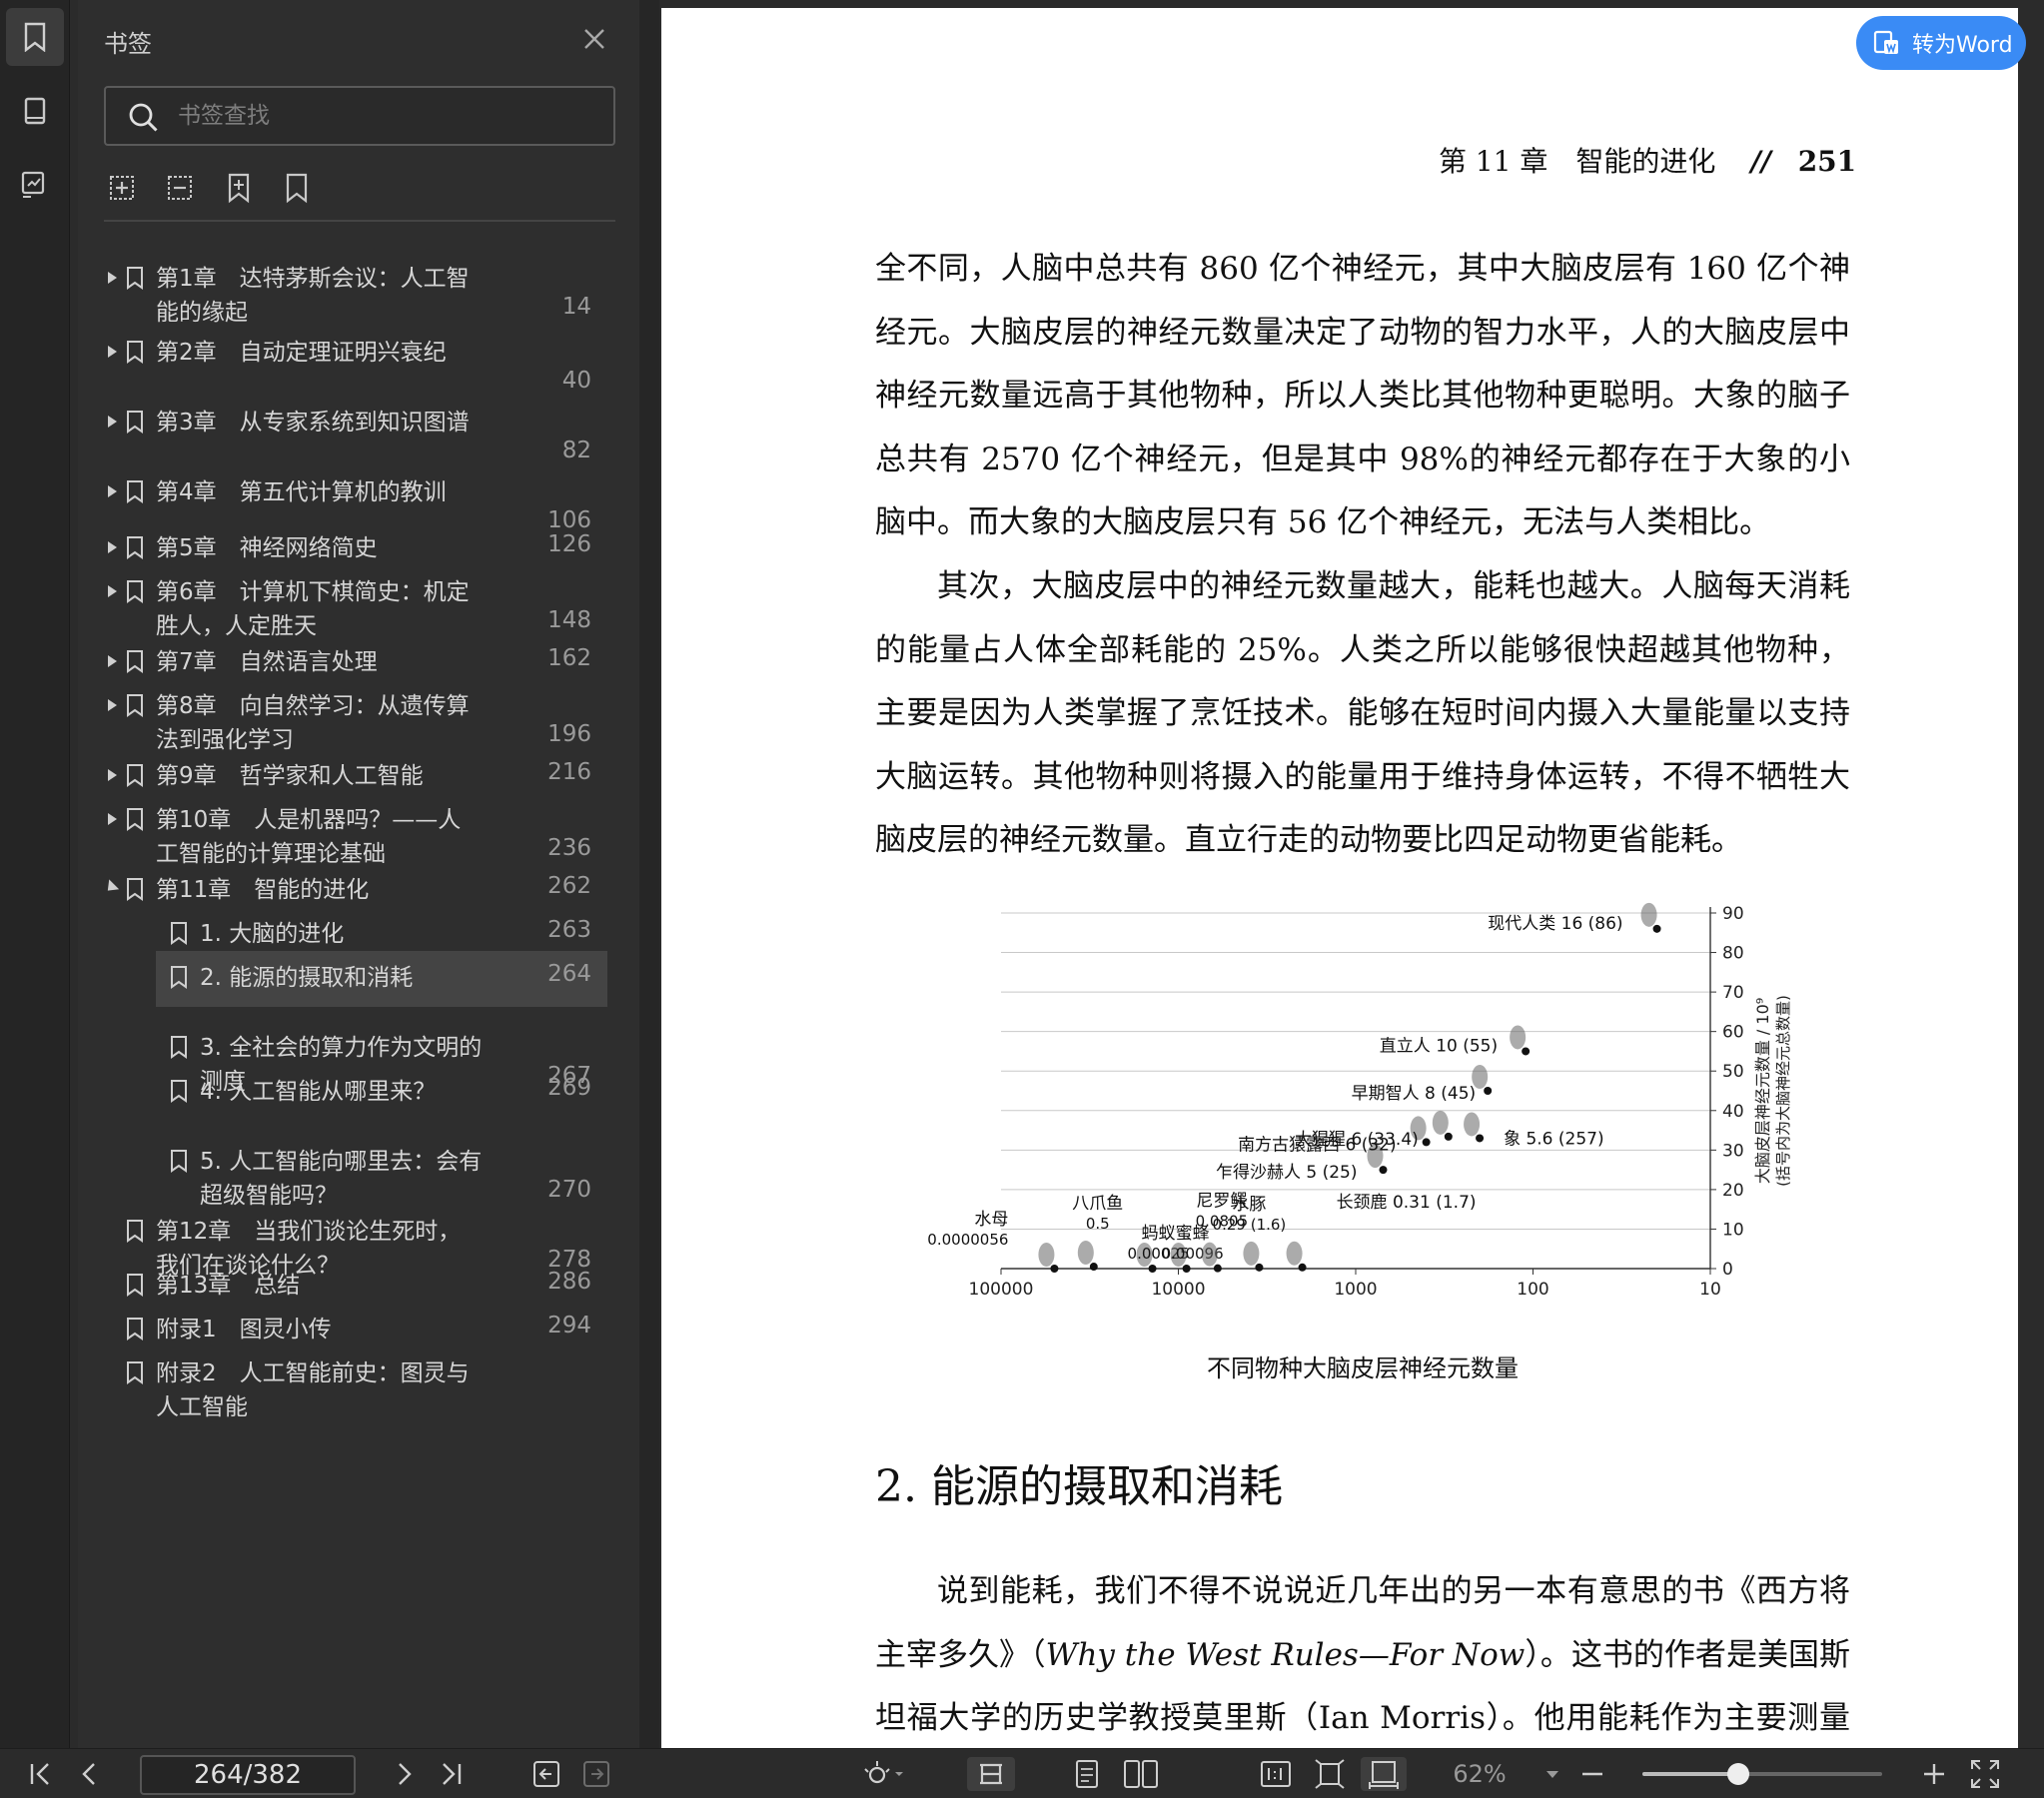 The width and height of the screenshot is (2044, 1798). I want to click on page-thumbnail-icon, so click(35, 111).